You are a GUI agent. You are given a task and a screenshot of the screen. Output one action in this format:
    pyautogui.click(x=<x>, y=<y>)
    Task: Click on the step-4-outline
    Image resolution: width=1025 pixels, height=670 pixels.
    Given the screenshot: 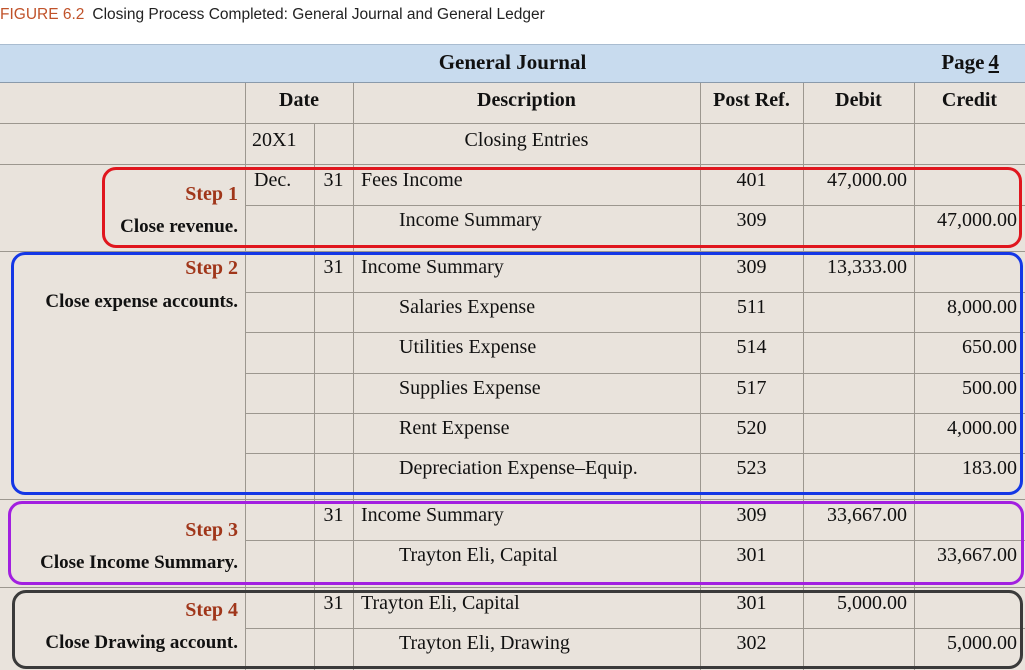 What is the action you would take?
    pyautogui.click(x=517, y=629)
    